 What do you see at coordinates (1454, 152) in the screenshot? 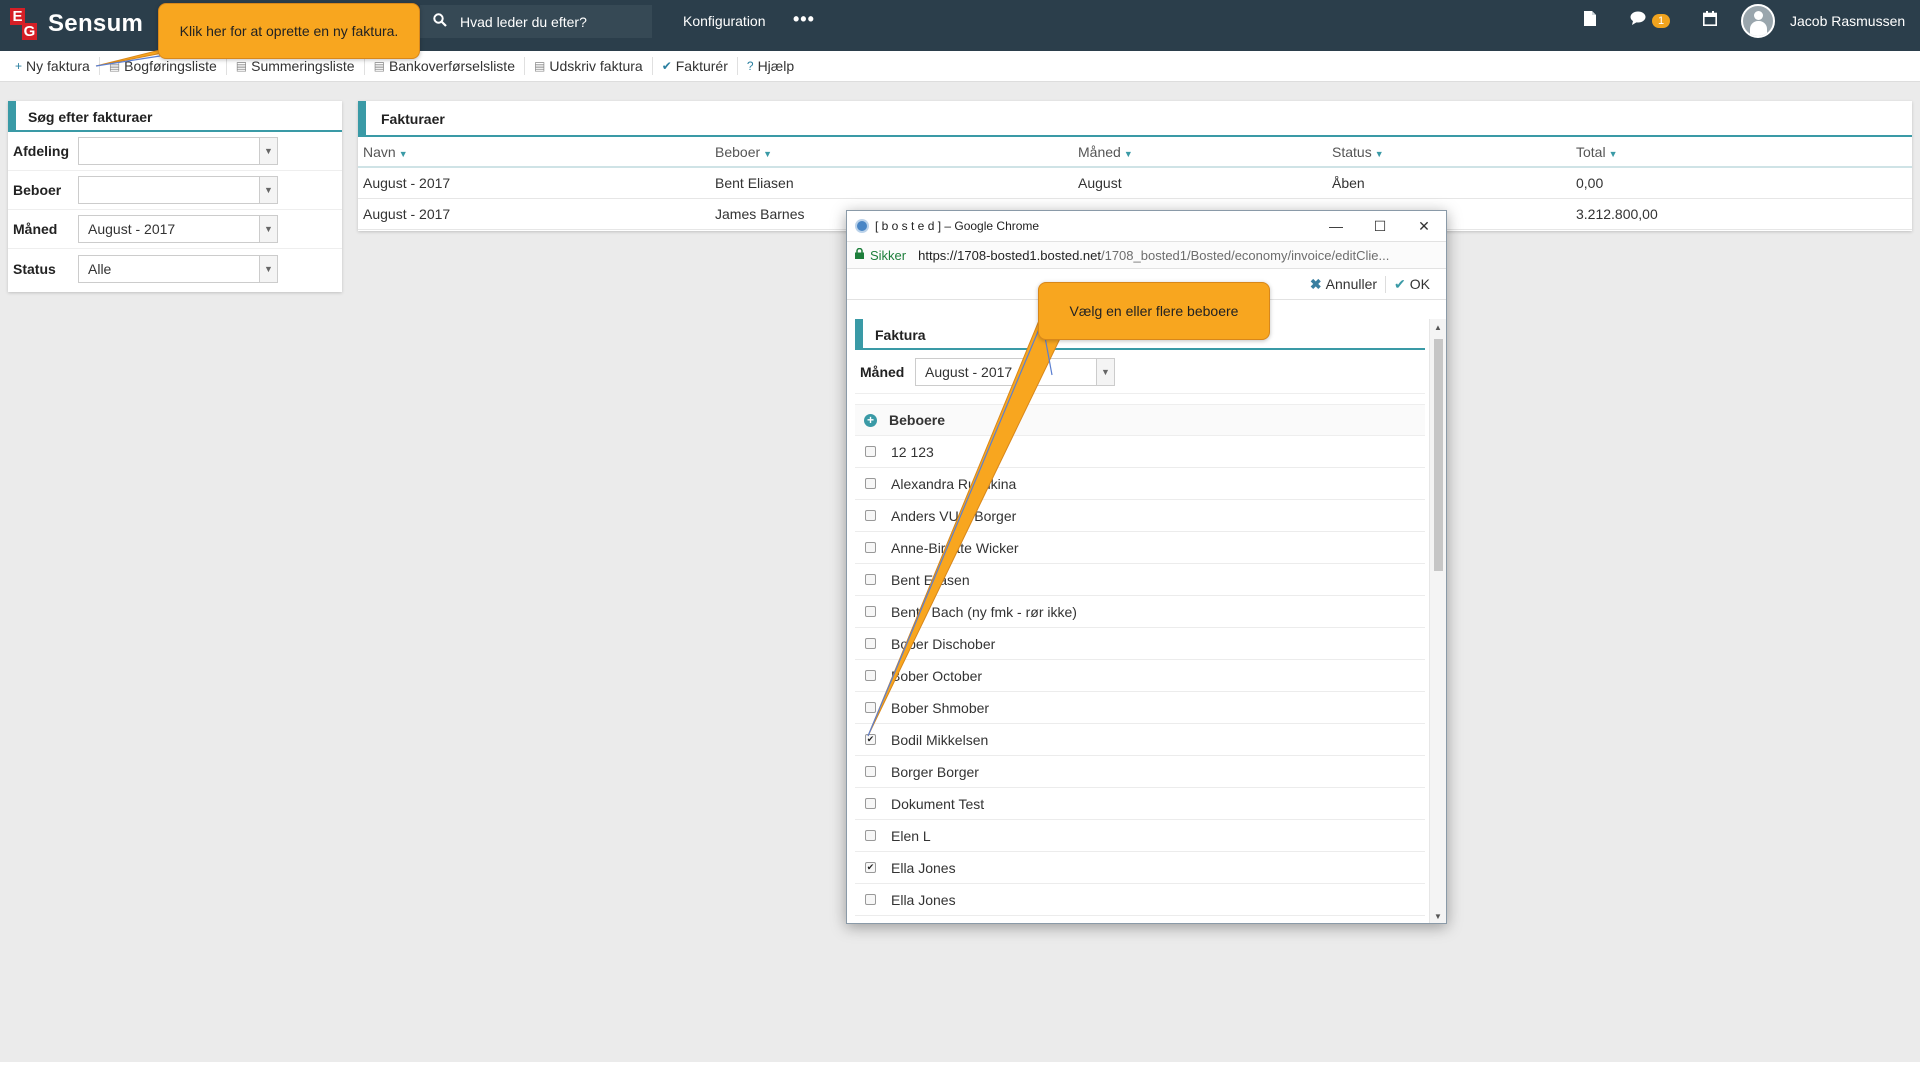
I see `column-header-status: Status ▼` at bounding box center [1454, 152].